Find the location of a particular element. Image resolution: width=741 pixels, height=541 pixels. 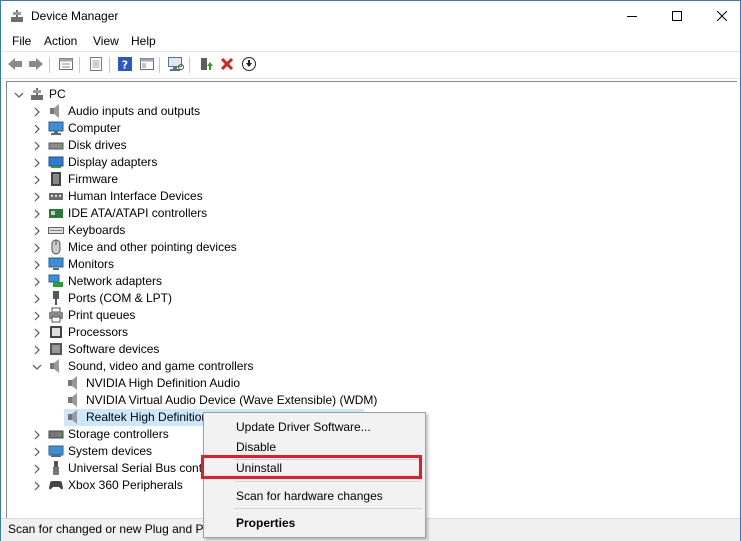

tree-category: Software devices is located at coordinates (367, 349).